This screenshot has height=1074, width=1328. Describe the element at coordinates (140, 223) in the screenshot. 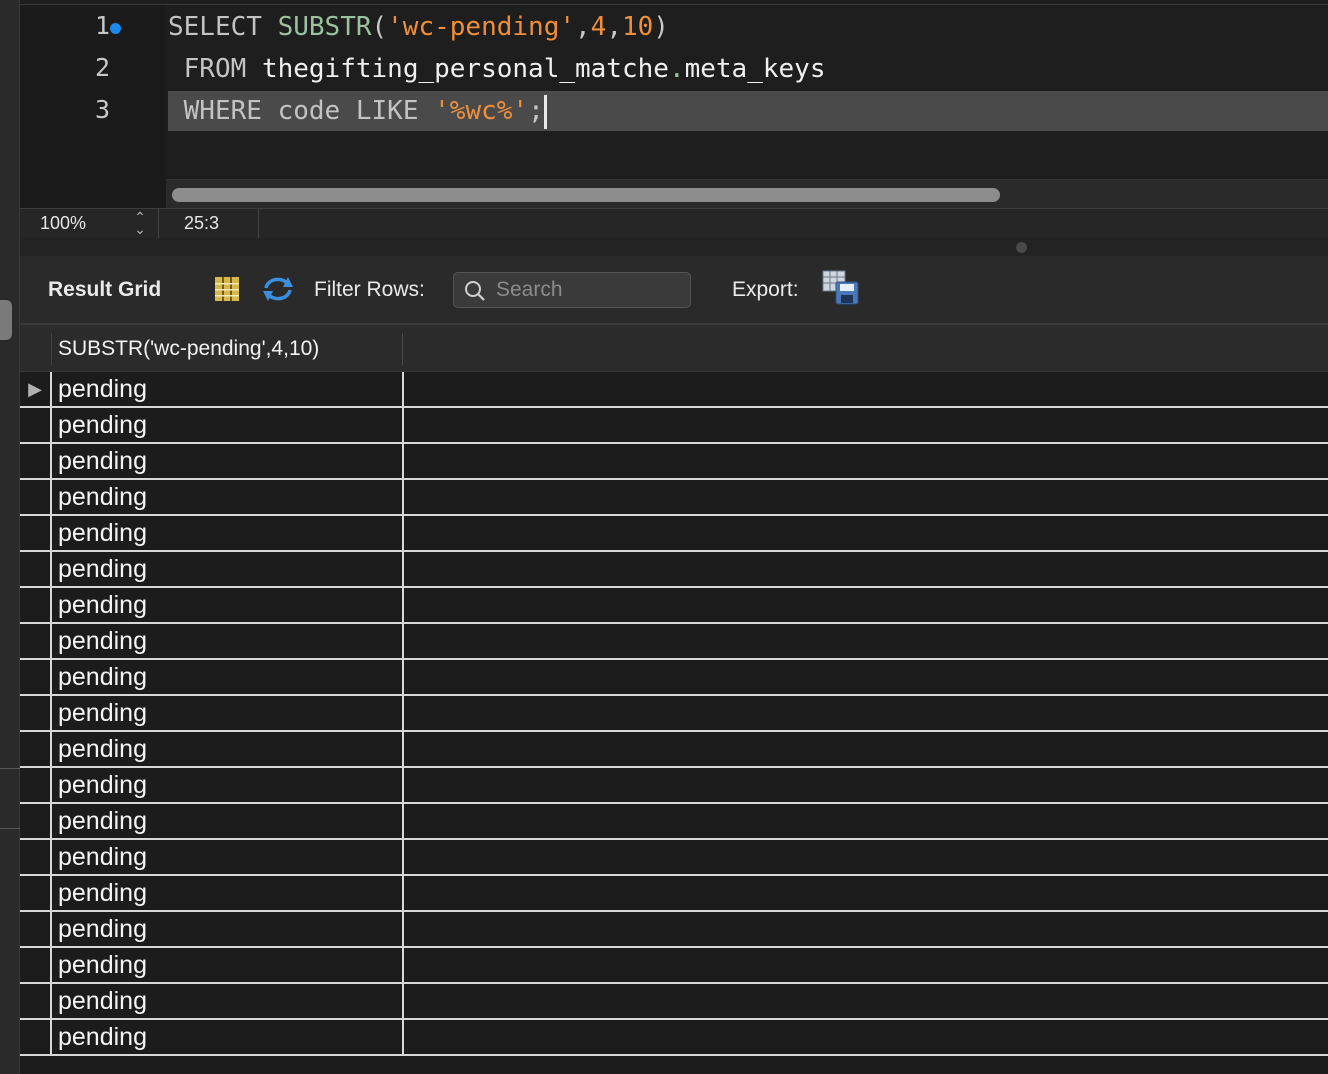

I see `zoom-stepper-icon: ⌃ ⌄` at that location.